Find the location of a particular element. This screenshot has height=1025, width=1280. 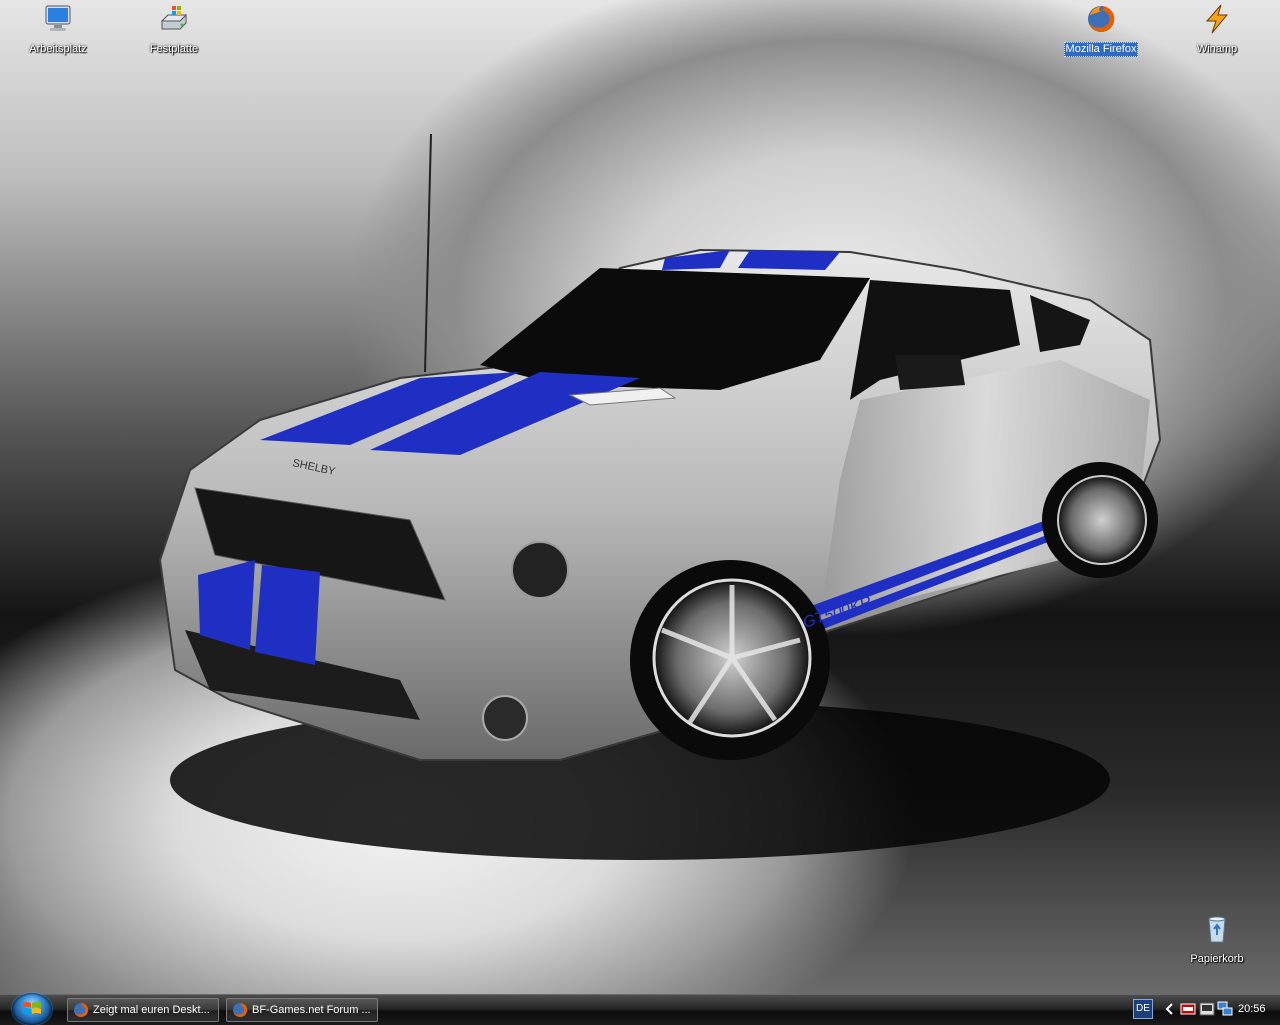

desktop-icon-festplatte: Festplatte is located at coordinates (174, 30).